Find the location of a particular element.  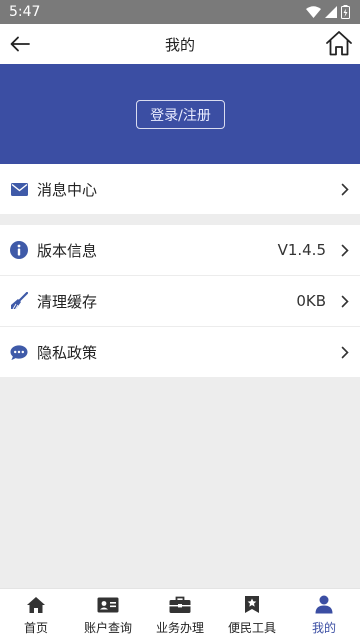

menu-item-messages: 消息中心 is located at coordinates (180, 189).